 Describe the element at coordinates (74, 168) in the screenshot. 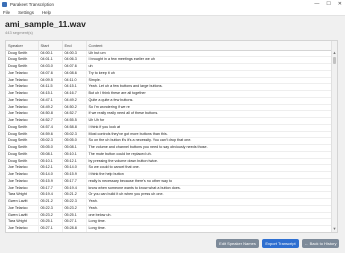

I see `cell-end: 05:14.0` at that location.